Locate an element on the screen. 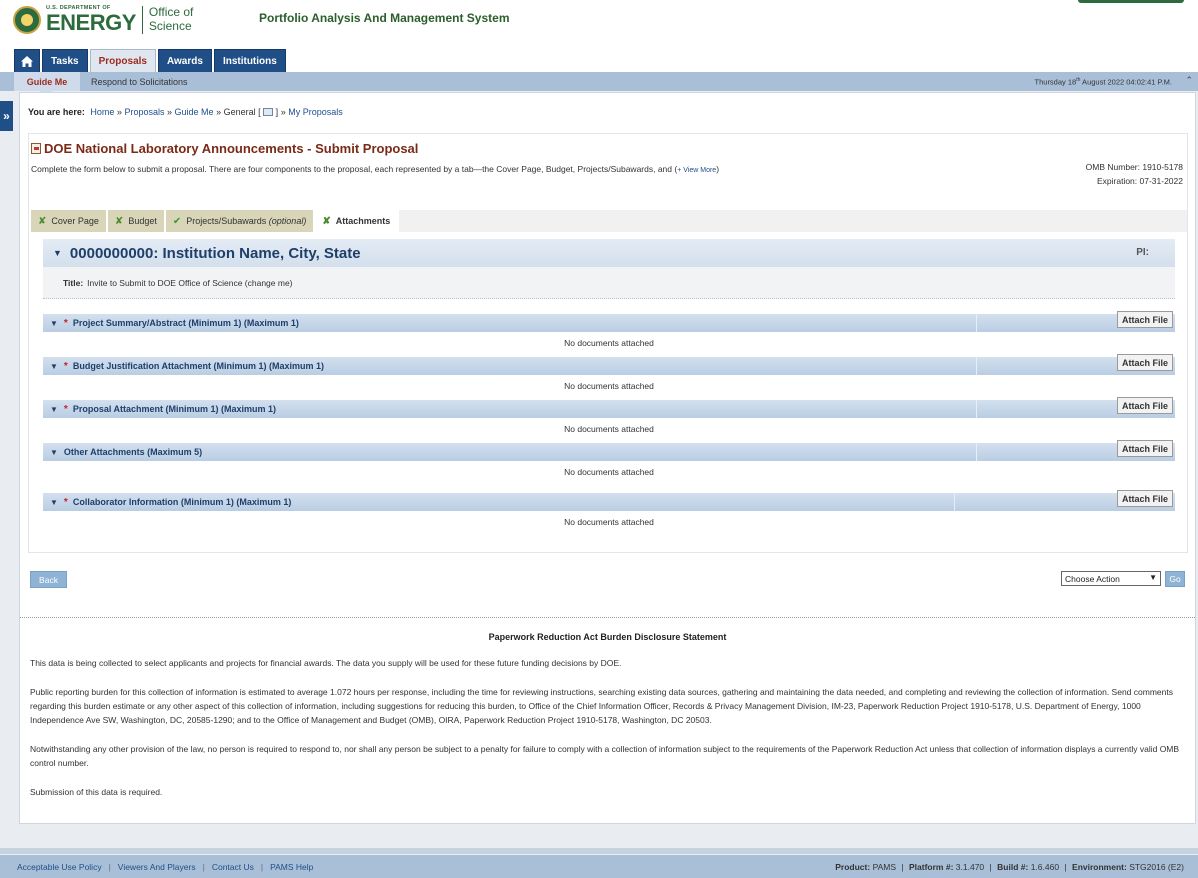  nav-tab-awards: Awards is located at coordinates (184, 60).